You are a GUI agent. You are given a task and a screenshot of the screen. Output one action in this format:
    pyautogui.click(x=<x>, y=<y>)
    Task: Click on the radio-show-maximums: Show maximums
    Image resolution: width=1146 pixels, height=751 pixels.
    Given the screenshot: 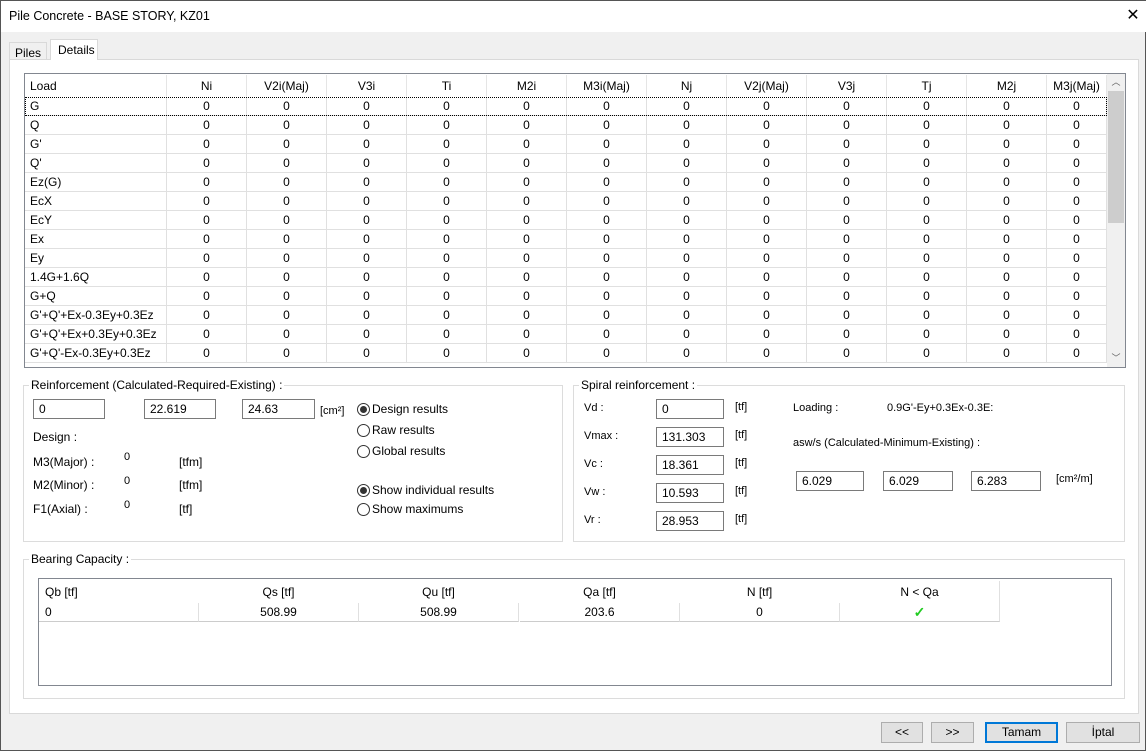 What is the action you would take?
    pyautogui.click(x=410, y=509)
    